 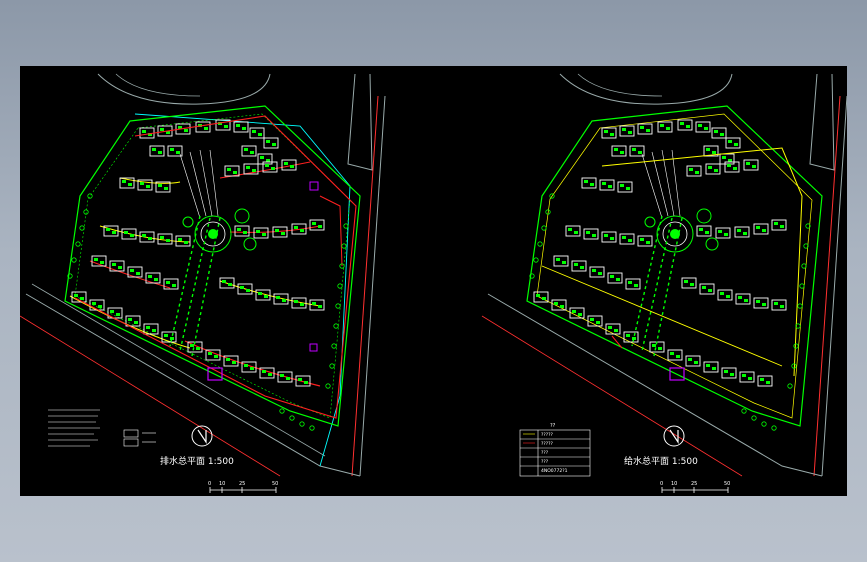 I want to click on left-scale-tick-2: 25, so click(x=242, y=484).